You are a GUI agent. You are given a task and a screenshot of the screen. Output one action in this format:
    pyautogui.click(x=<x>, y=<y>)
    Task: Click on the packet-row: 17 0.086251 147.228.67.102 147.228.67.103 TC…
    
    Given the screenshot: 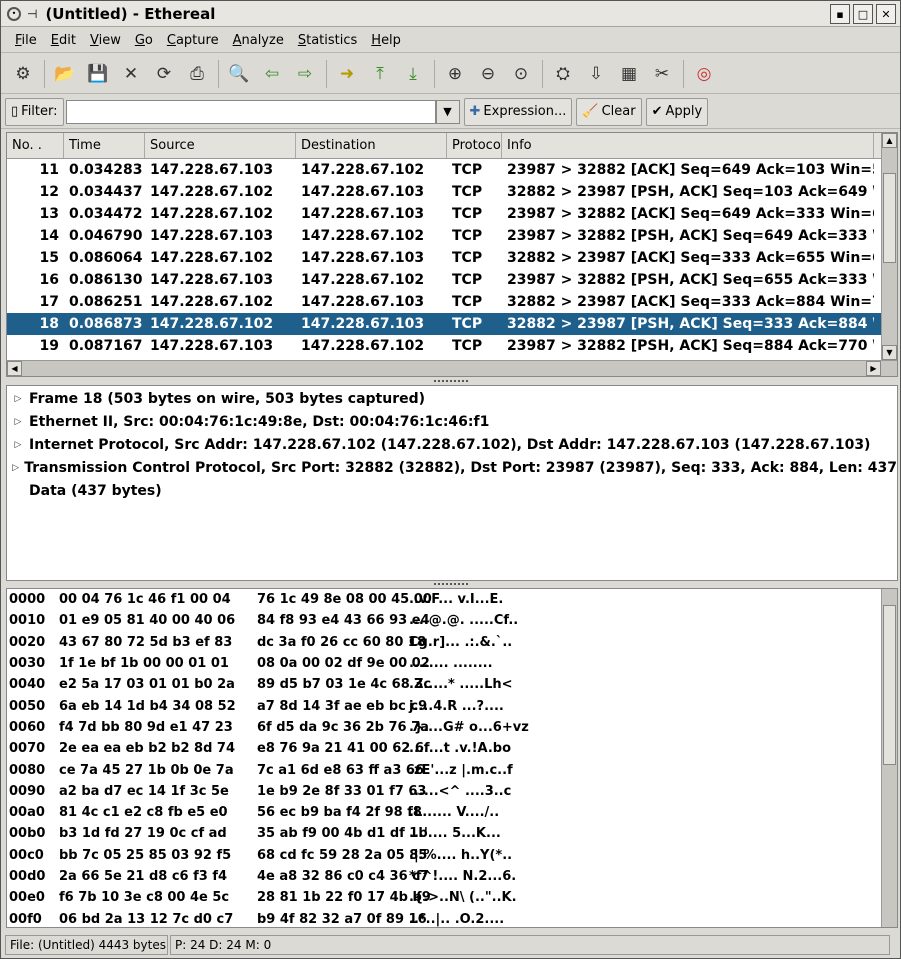 What is the action you would take?
    pyautogui.click(x=452, y=302)
    